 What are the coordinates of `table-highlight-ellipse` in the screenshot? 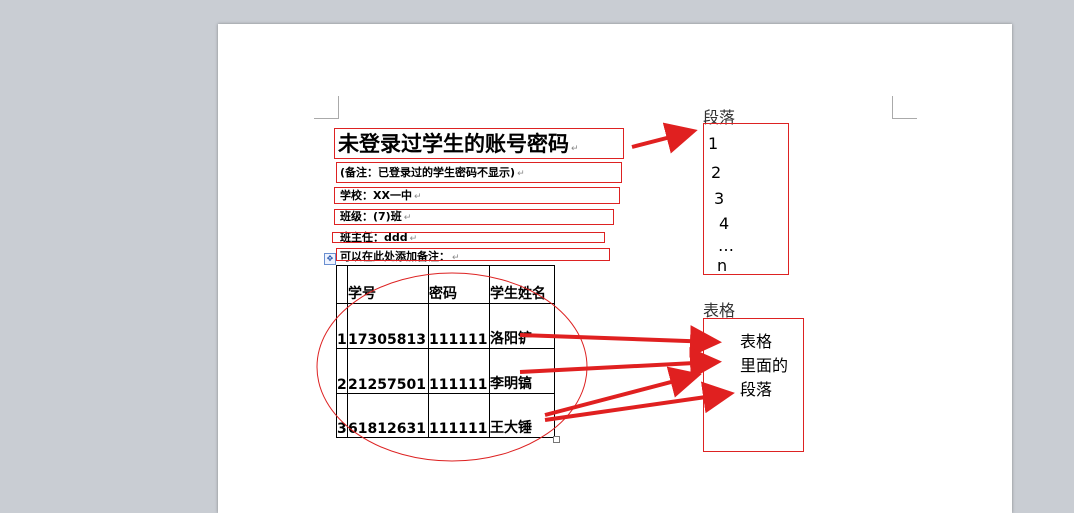 It's located at (452, 367).